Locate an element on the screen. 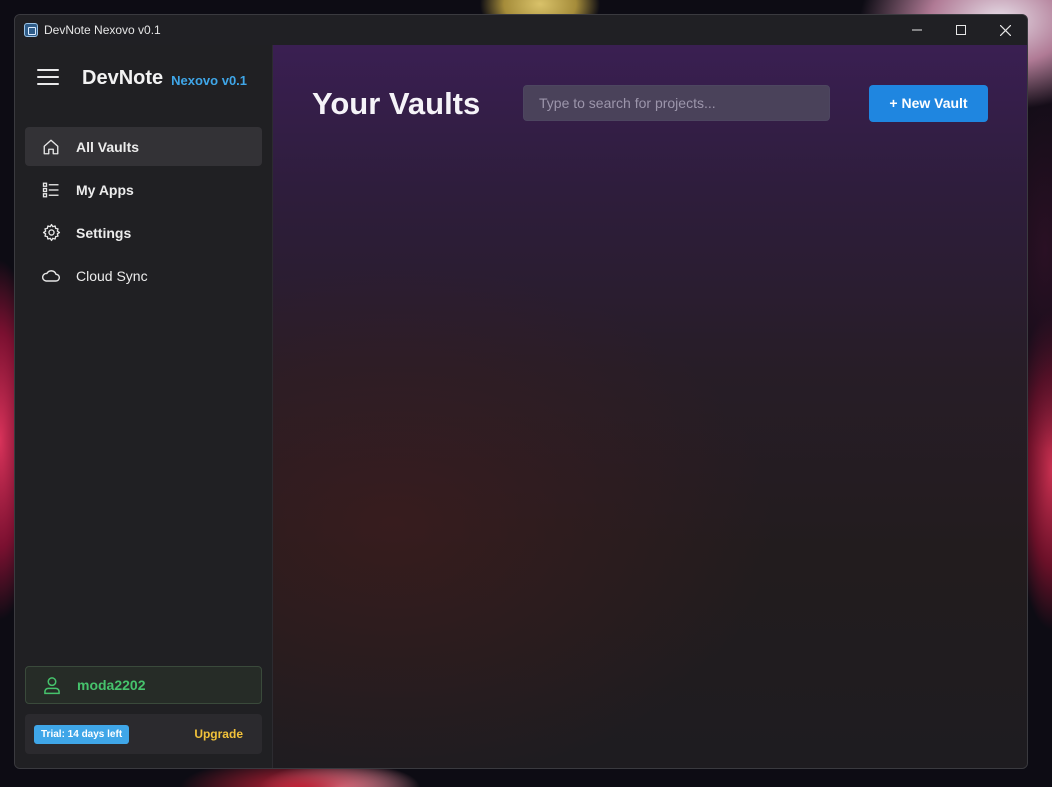  user-icon is located at coordinates (52, 685).